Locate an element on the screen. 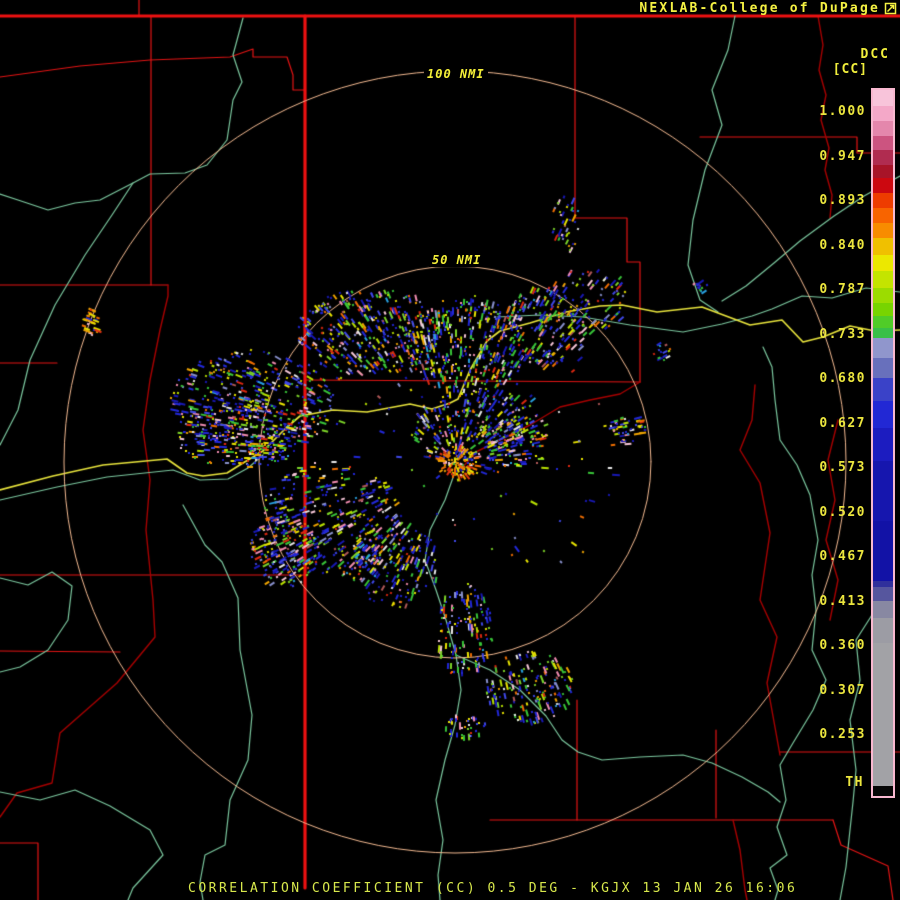 This screenshot has width=900, height=900. colorbar-tick-label: 0.253 is located at coordinates (842, 734).